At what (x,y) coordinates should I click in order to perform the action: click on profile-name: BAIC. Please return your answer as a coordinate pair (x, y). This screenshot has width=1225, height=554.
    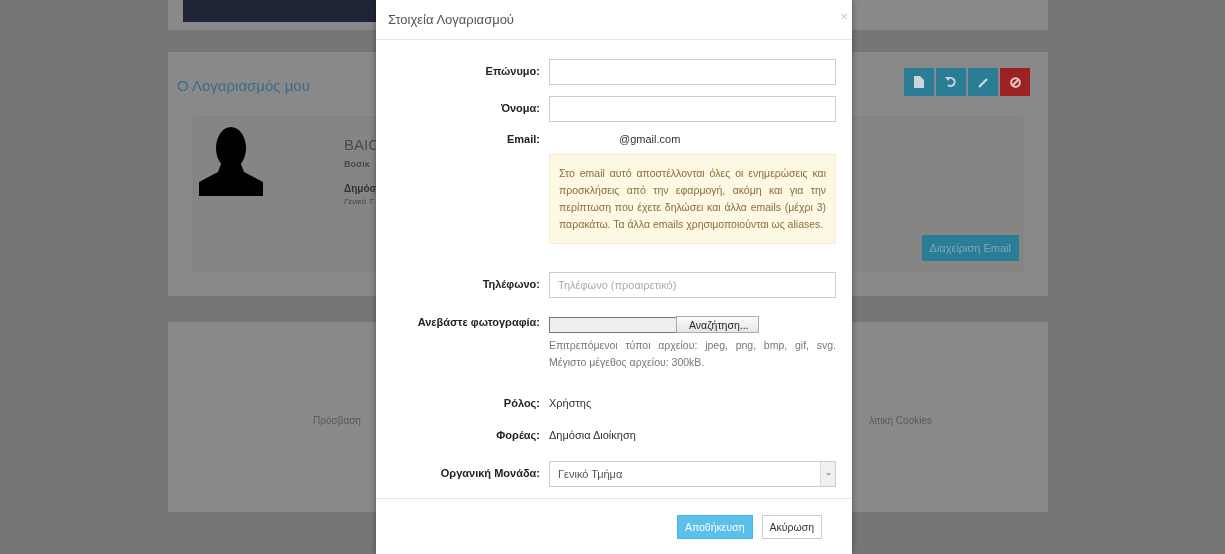
    Looking at the image, I should click on (361, 144).